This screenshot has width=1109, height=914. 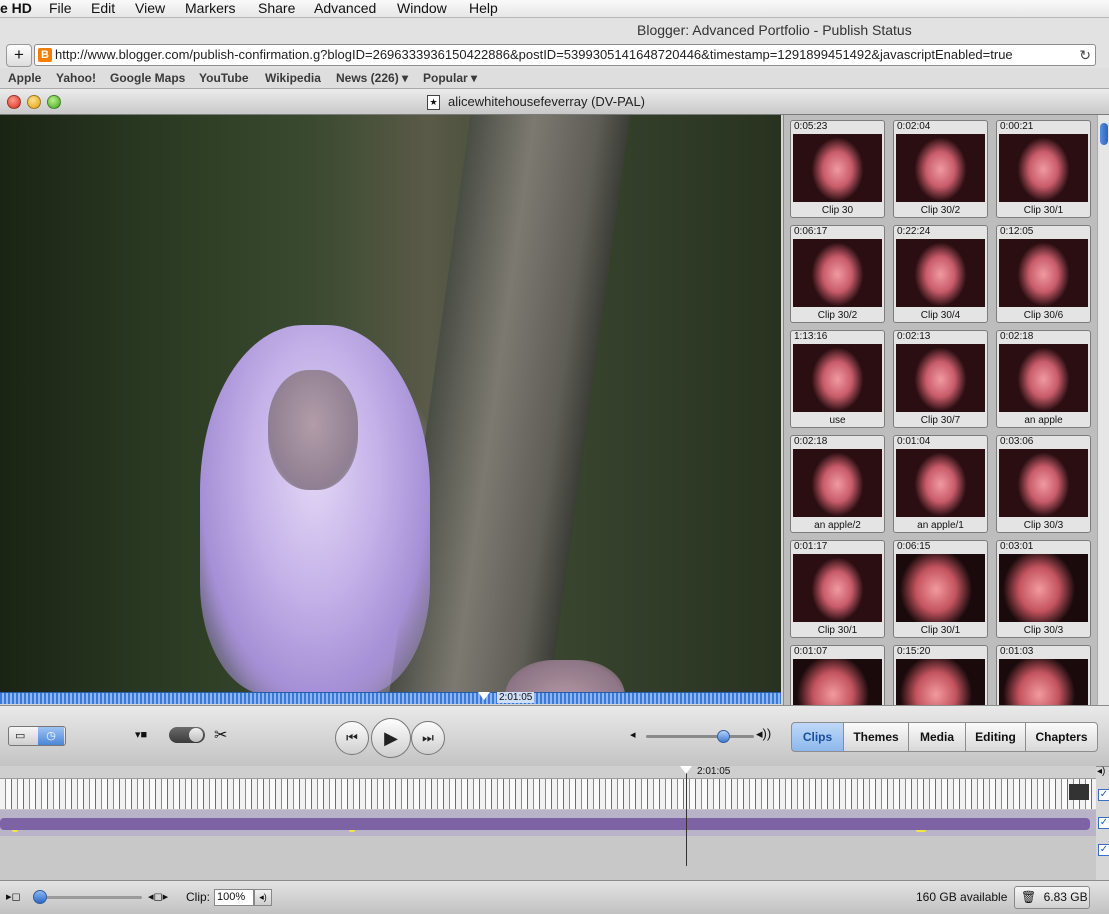 What do you see at coordinates (37, 736) in the screenshot?
I see `view-toggle: ▭ ◷` at bounding box center [37, 736].